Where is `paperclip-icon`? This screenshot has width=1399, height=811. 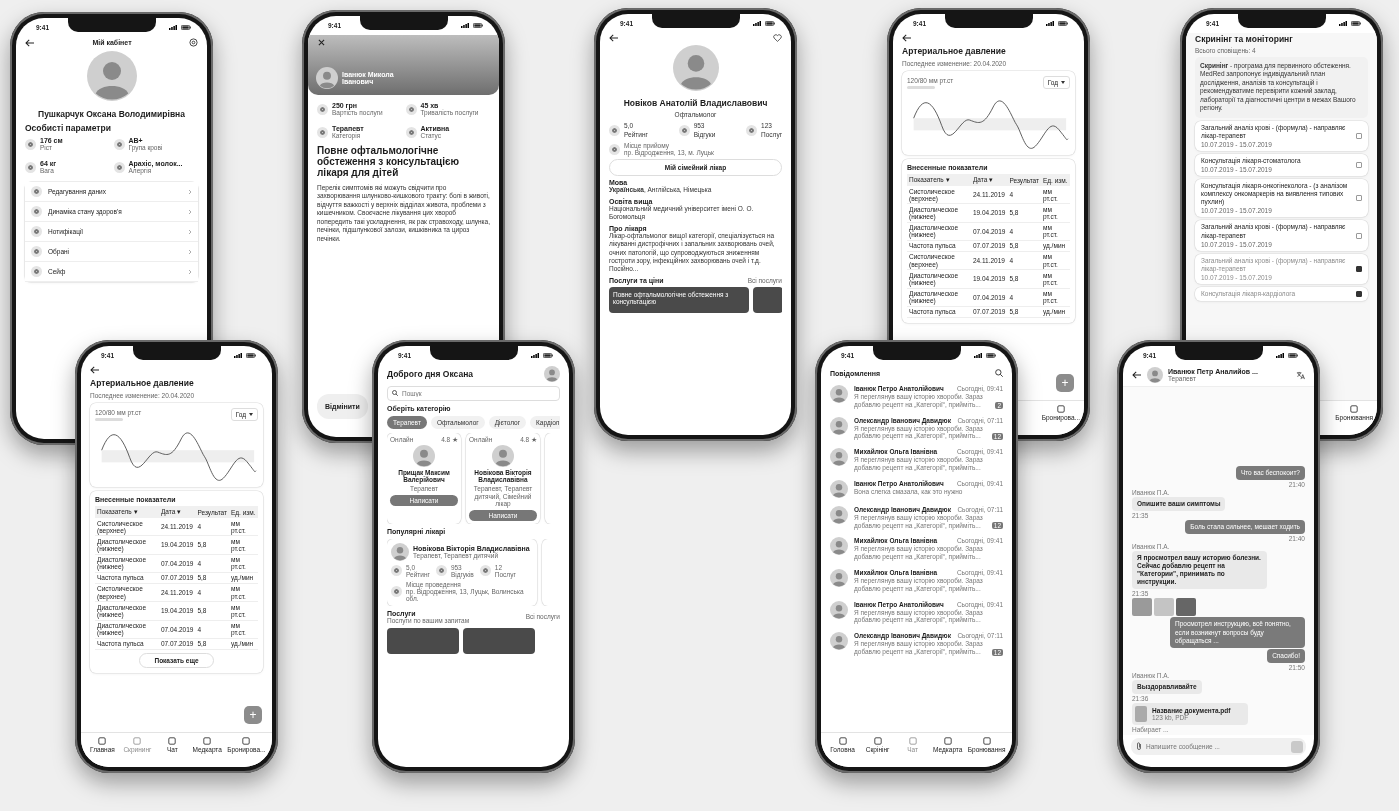
paperclip-icon is located at coordinates (1139, 746).